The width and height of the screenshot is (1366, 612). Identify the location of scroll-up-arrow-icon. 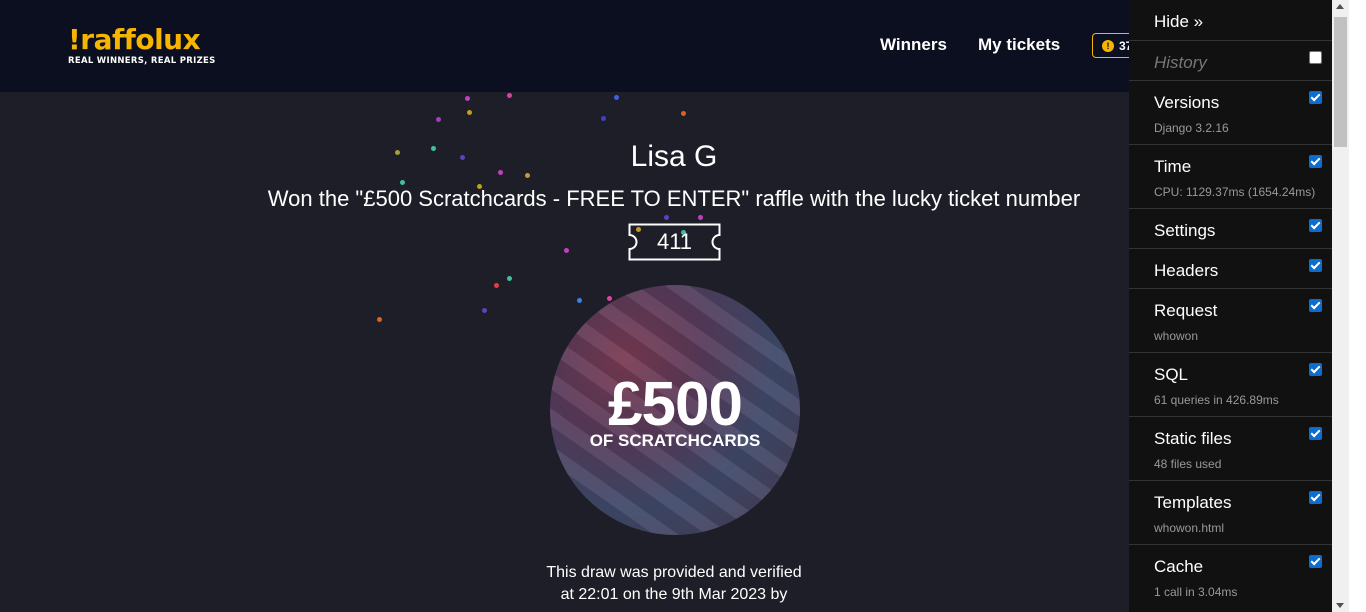
(1340, 6).